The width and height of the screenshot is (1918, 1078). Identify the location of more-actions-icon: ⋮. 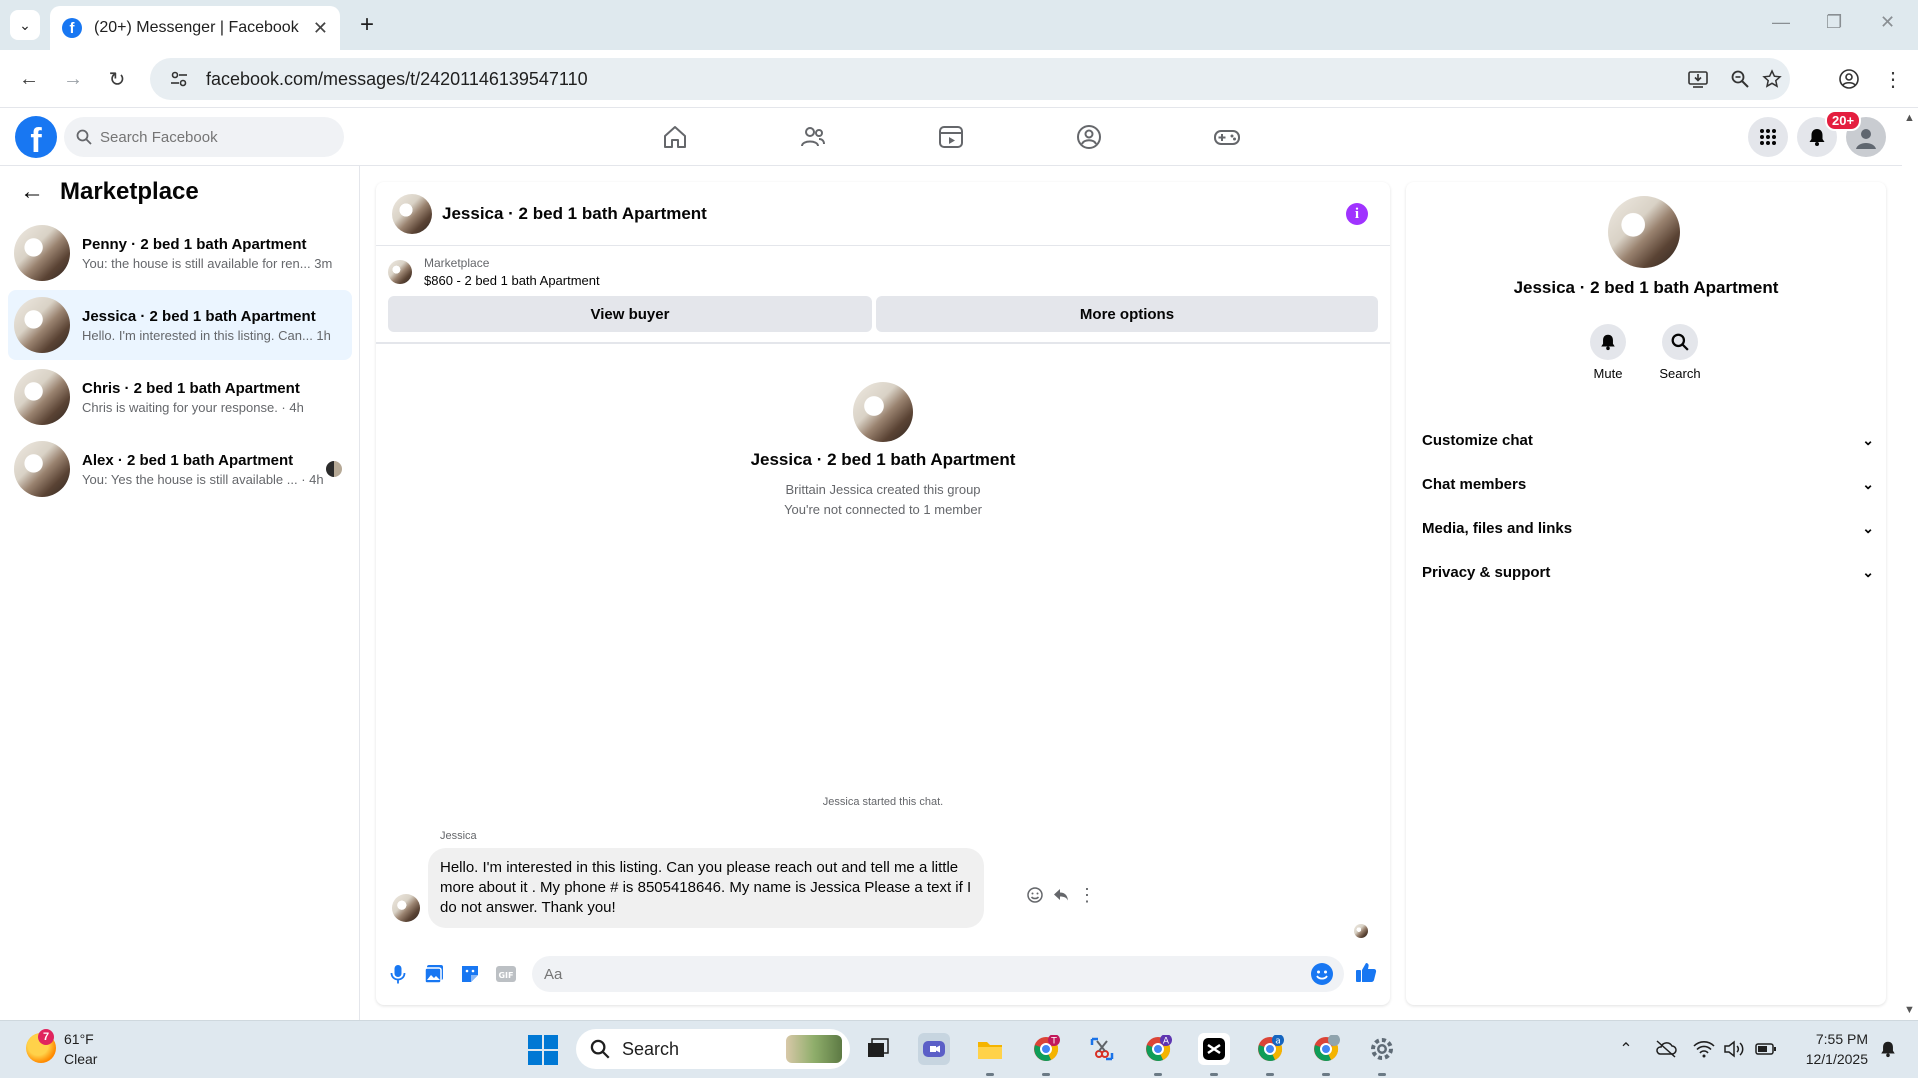
(1087, 895).